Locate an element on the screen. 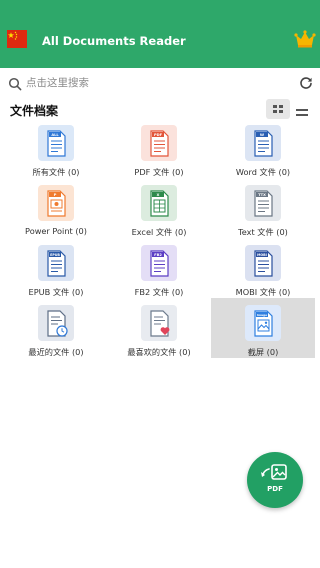 The height and width of the screenshot is (568, 320). crown-icon is located at coordinates (305, 39).